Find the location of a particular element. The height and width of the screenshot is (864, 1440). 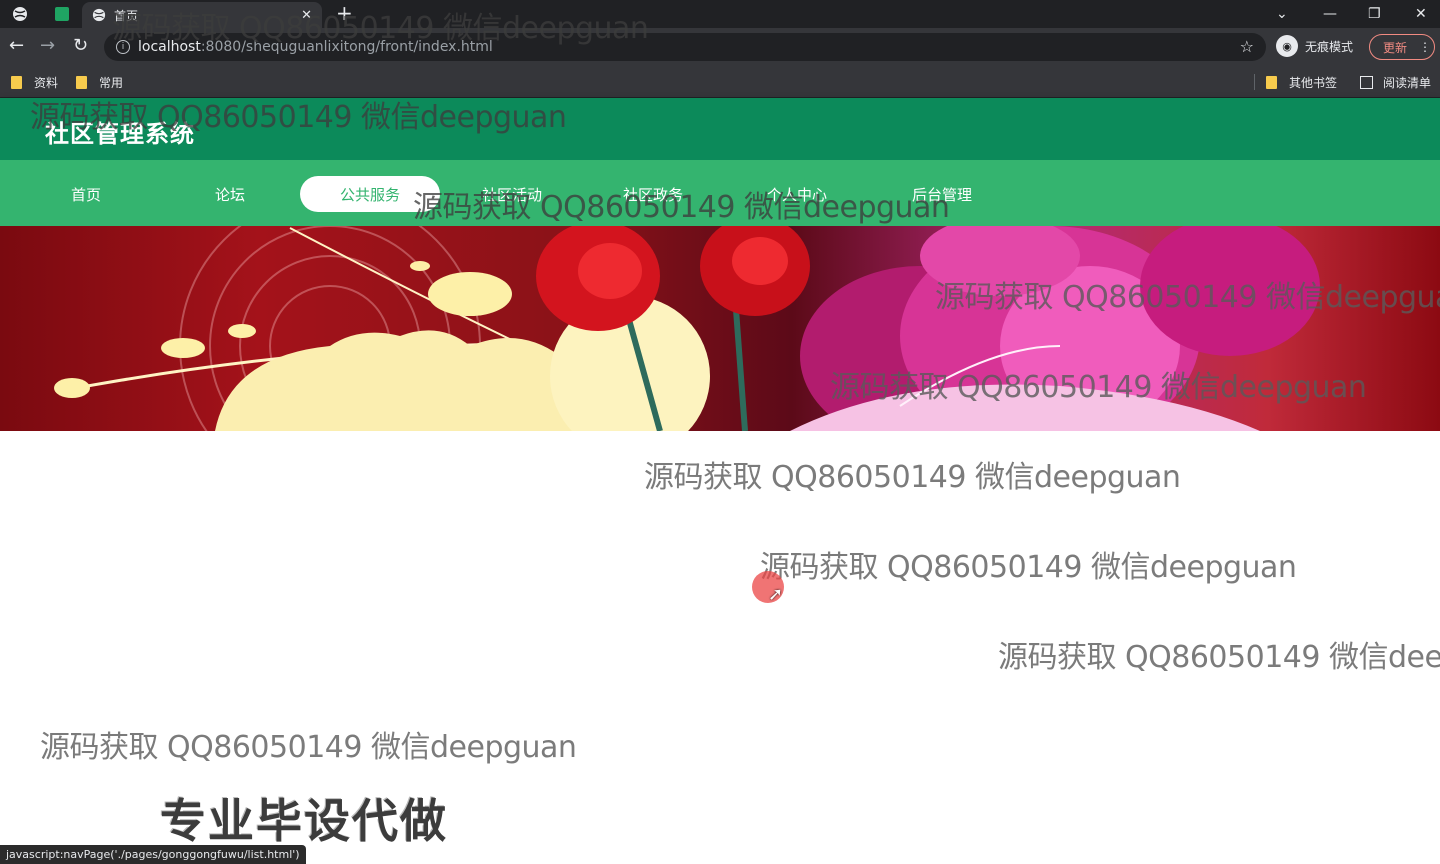

menu-dots-icon: ⋮ is located at coordinates (1425, 47).